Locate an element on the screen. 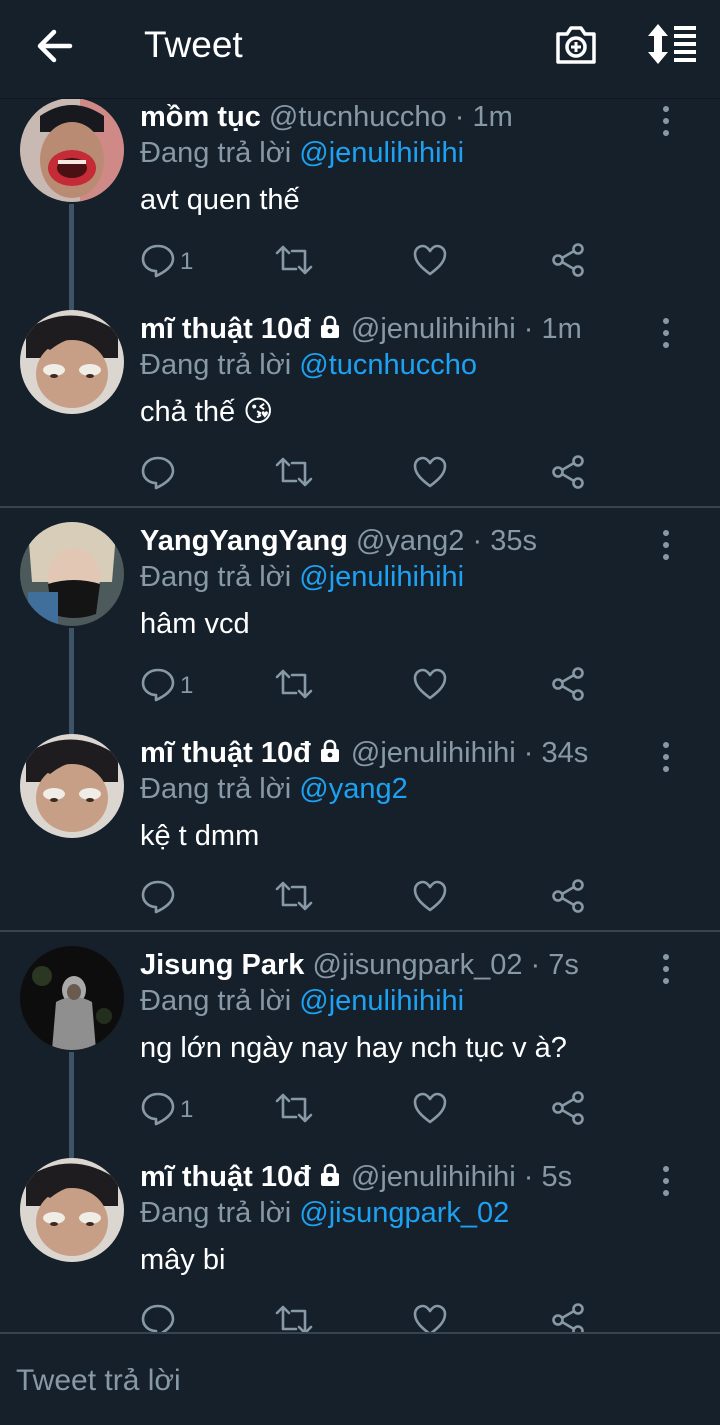  sort-icon is located at coordinates (672, 44).